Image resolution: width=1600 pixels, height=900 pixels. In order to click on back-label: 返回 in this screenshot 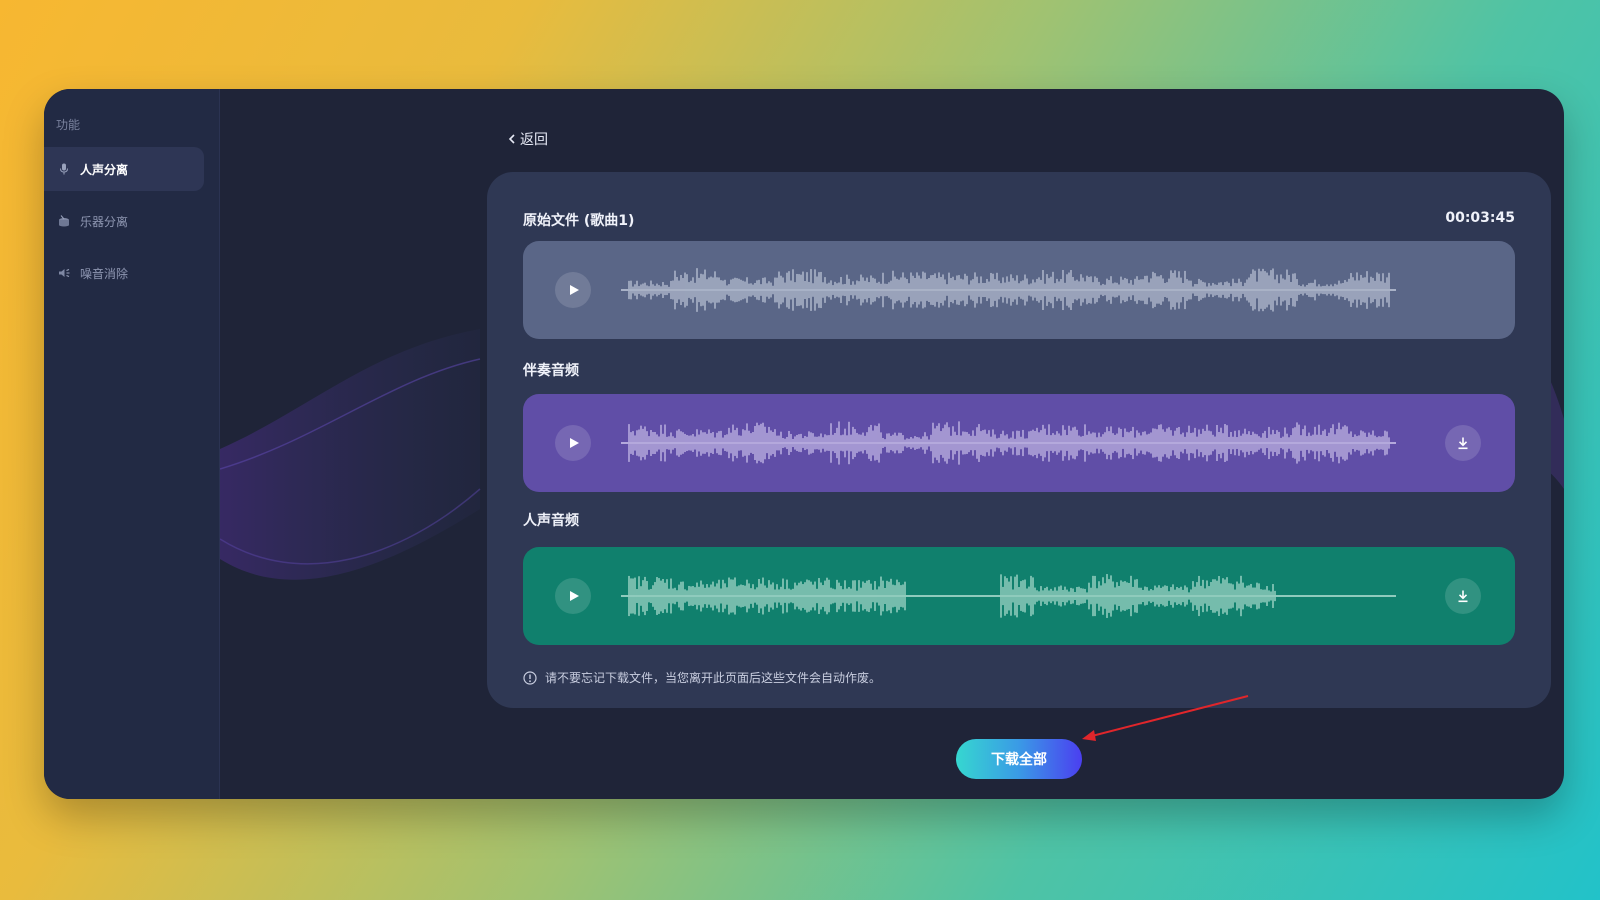, I will do `click(534, 140)`.